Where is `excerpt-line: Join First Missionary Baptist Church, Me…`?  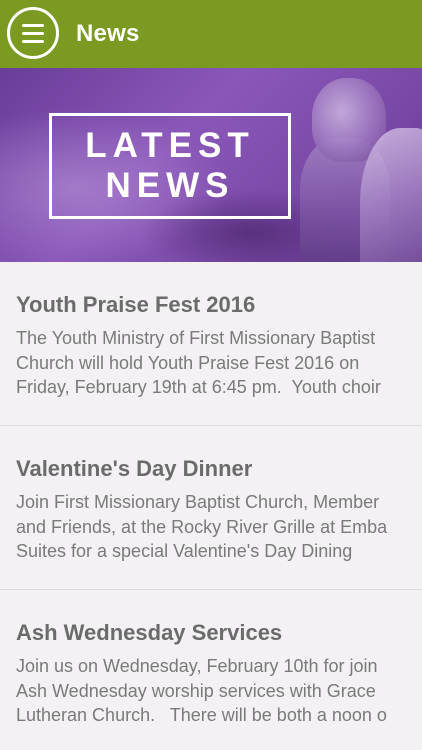
excerpt-line: Join First Missionary Baptist Church, Me… is located at coordinates (198, 502).